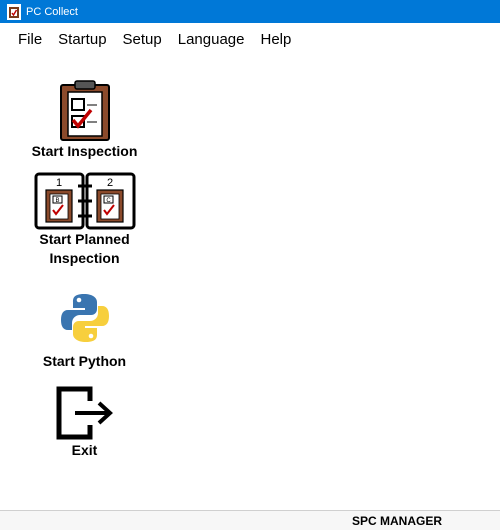  Describe the element at coordinates (84, 318) in the screenshot. I see `python-logo-icon` at that location.